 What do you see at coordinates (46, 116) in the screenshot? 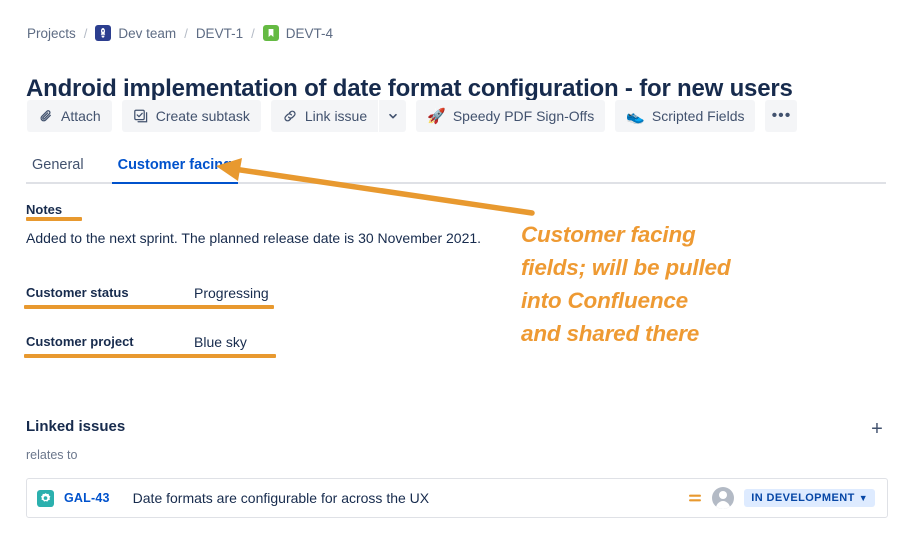
I see `paperclip-icon` at bounding box center [46, 116].